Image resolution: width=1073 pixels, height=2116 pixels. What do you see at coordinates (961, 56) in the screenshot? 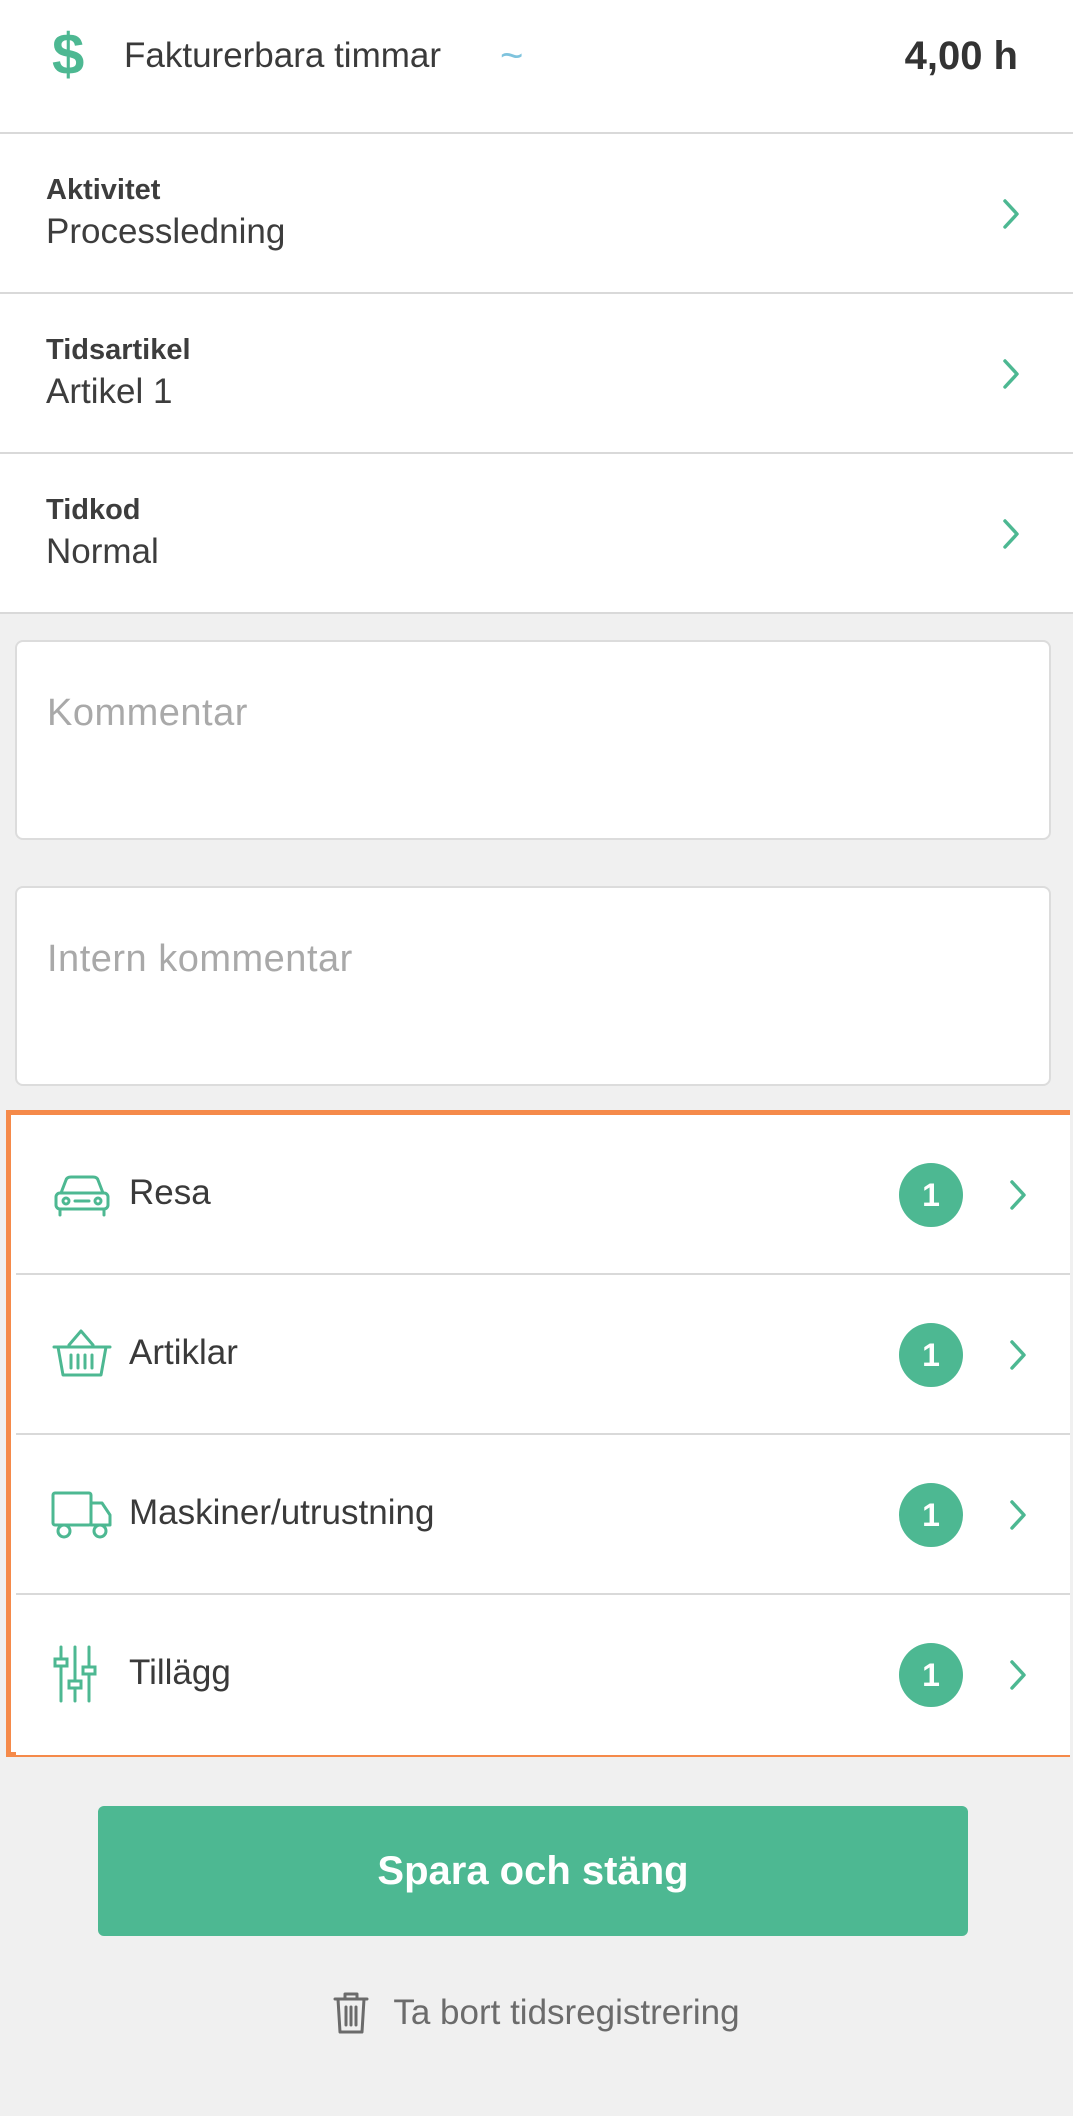
I see `billable-hours-value: 4,00 h` at bounding box center [961, 56].